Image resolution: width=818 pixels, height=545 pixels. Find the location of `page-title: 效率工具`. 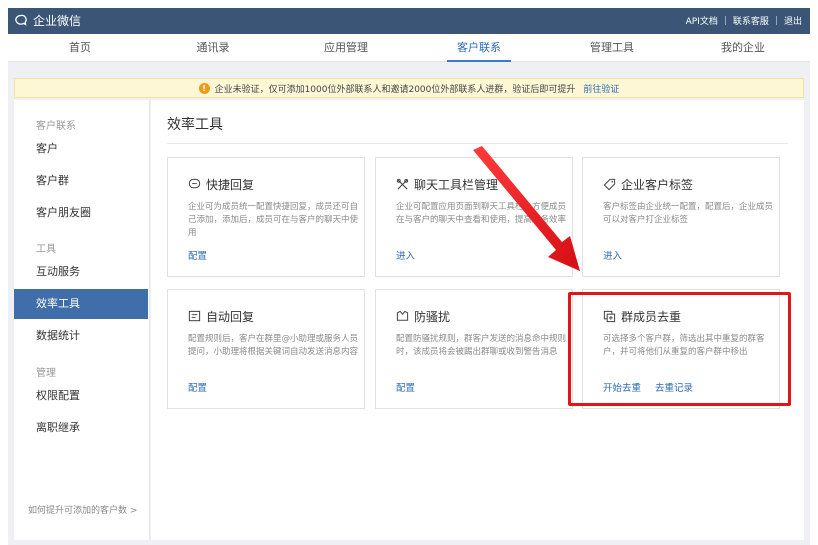

page-title: 效率工具 is located at coordinates (195, 125).